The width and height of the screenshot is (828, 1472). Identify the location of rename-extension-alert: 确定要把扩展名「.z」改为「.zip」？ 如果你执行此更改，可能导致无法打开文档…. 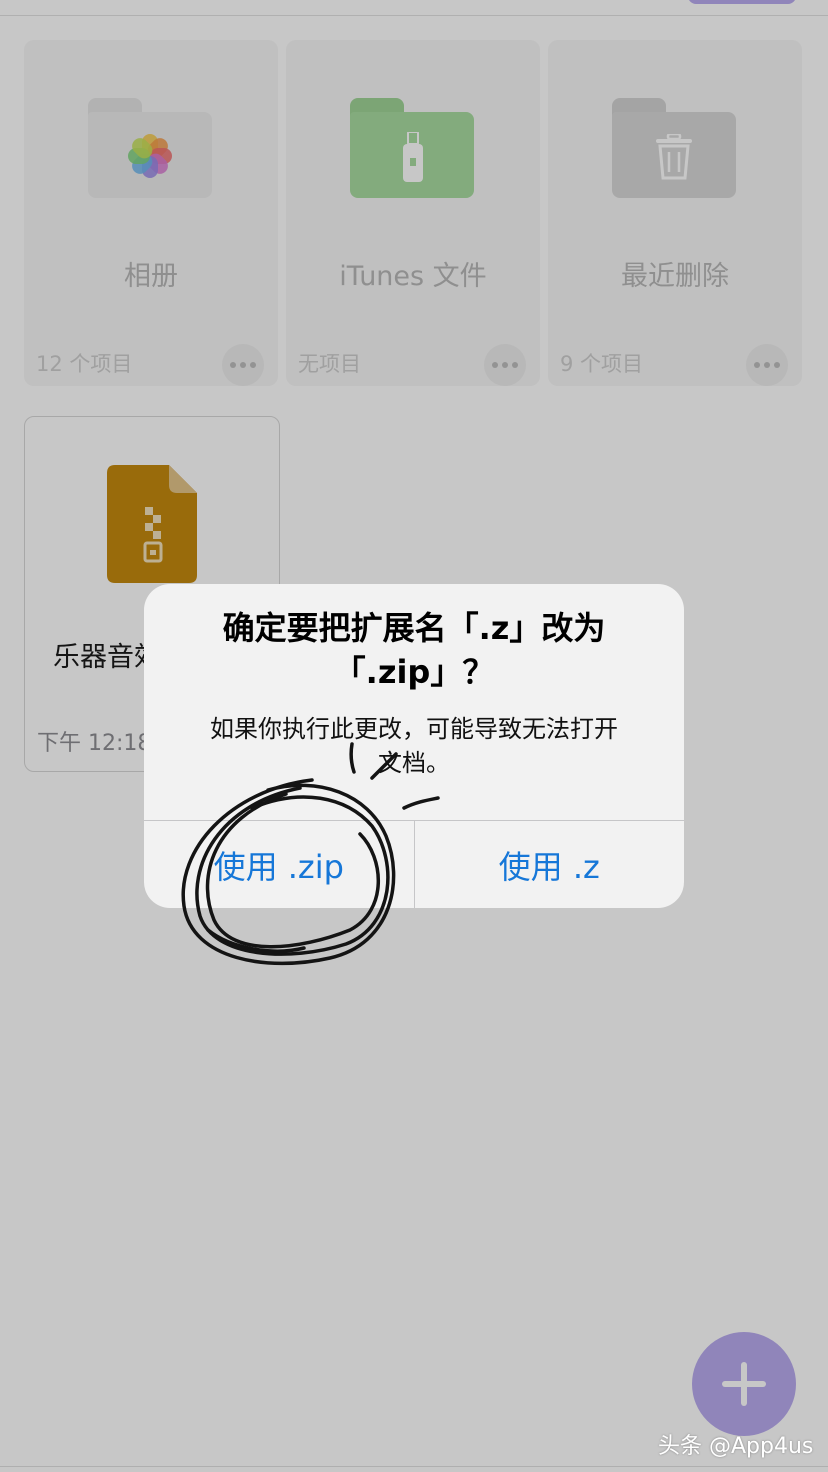
(414, 746).